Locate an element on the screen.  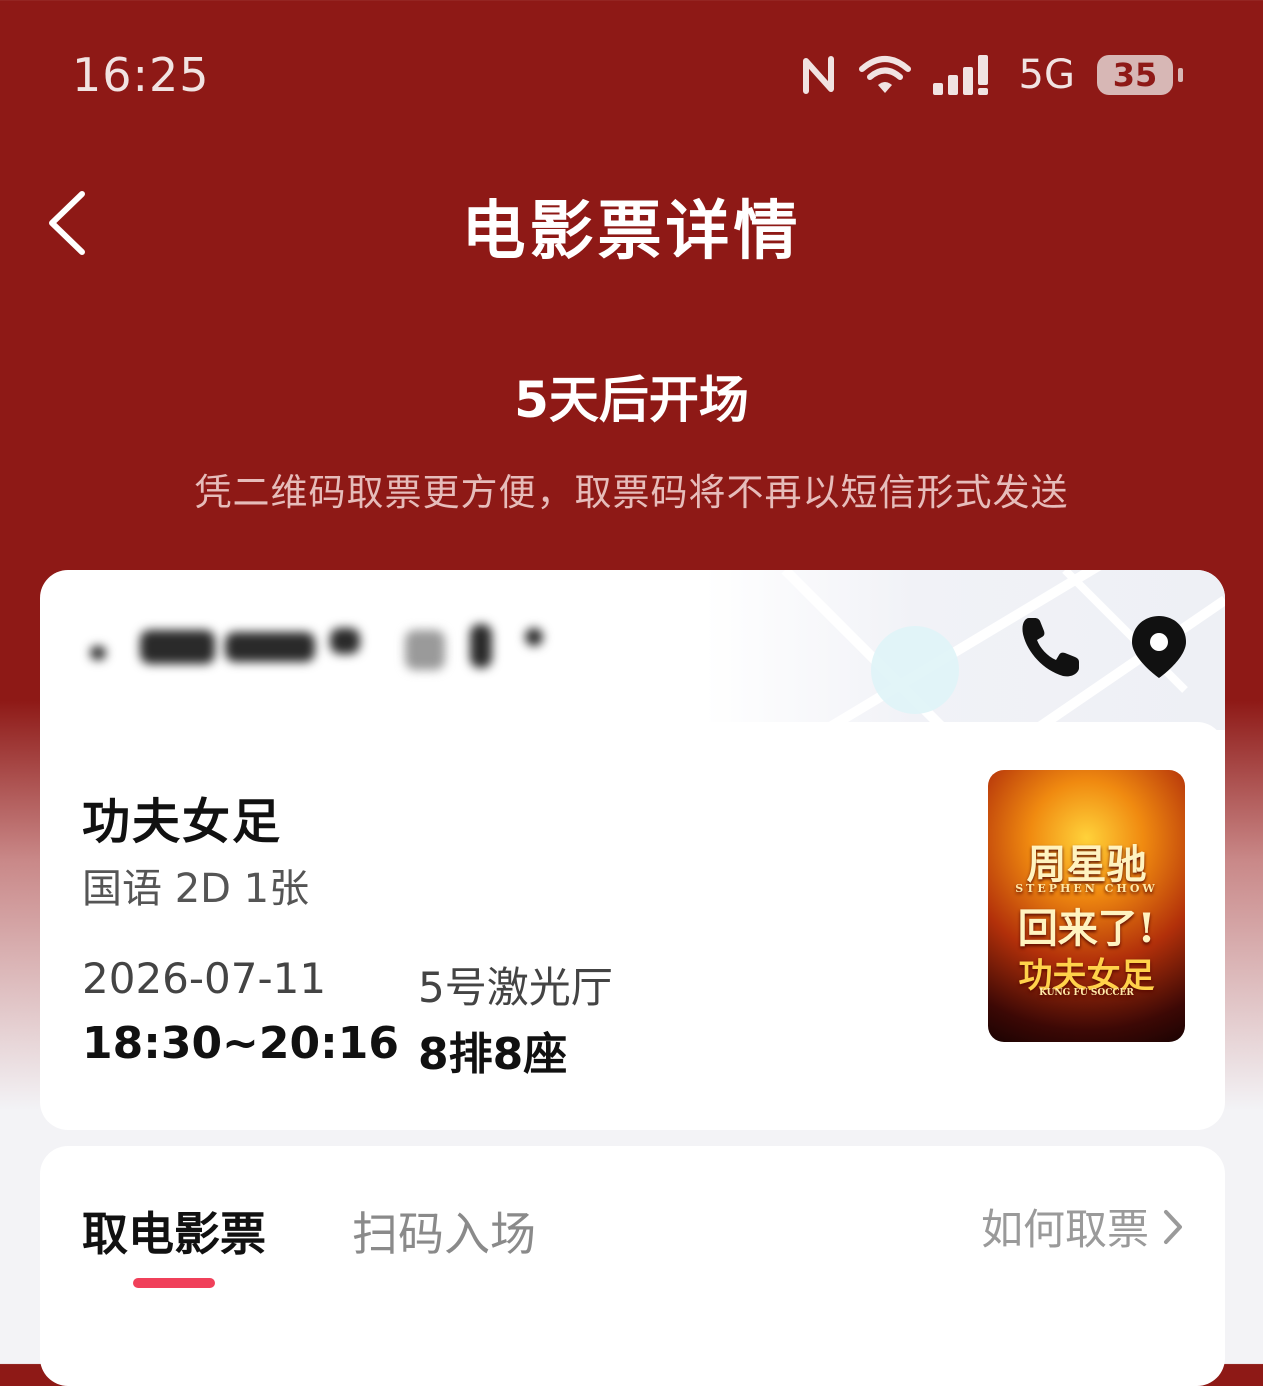
how-to-get-ticket-link: 如何取票 is located at coordinates (1082, 1226).